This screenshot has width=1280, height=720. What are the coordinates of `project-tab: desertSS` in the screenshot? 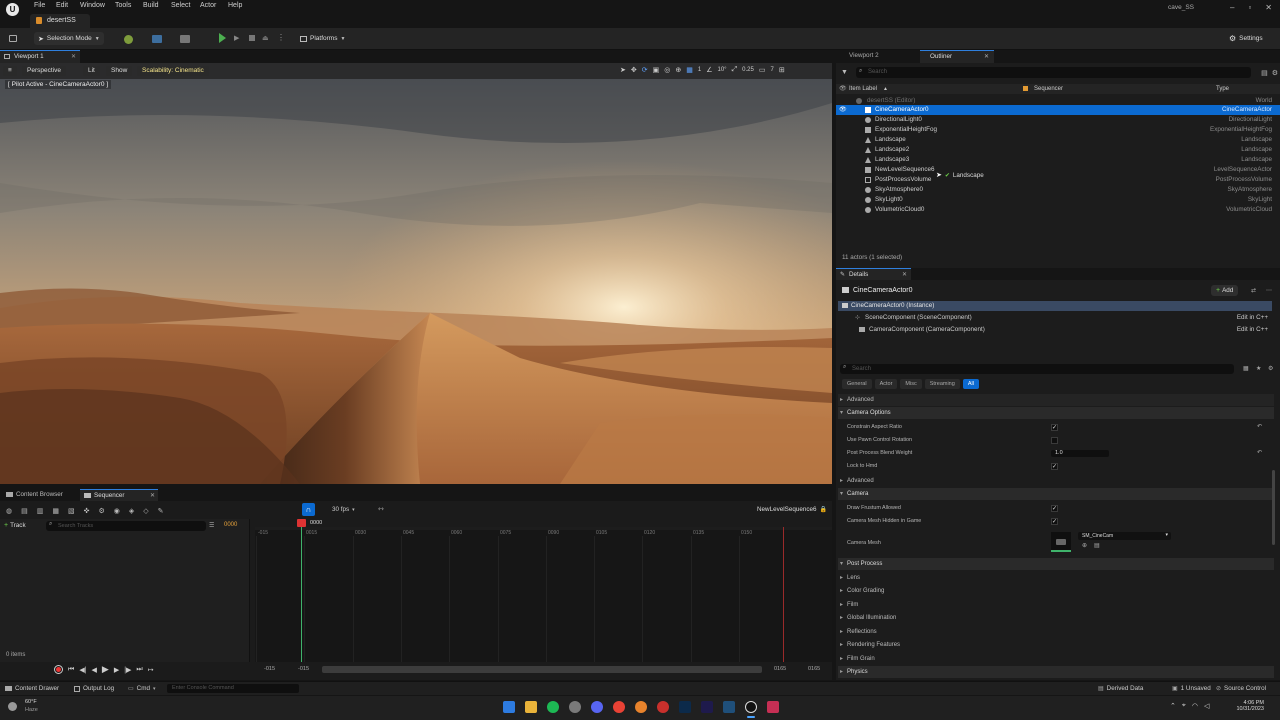 It's located at (60, 21).